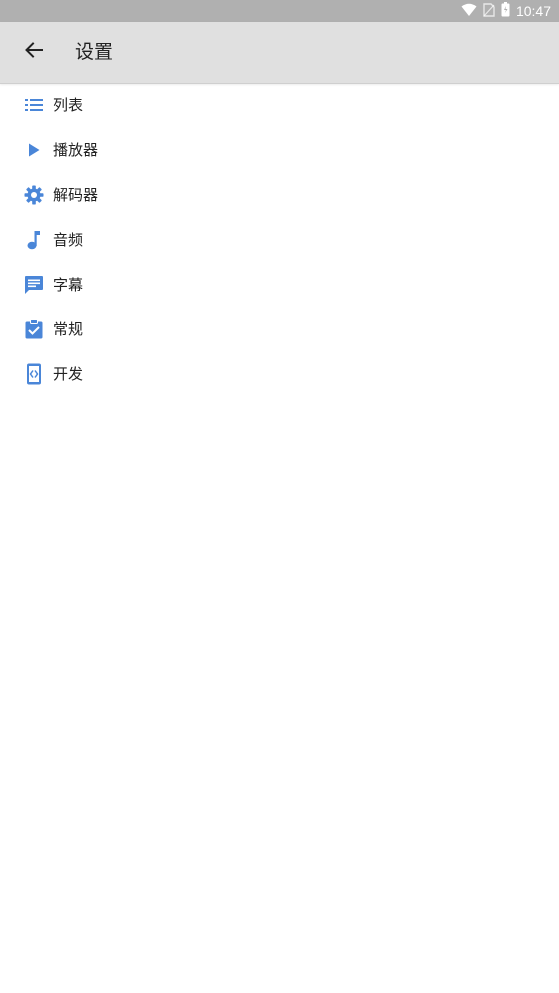 Image resolution: width=559 pixels, height=993 pixels. Describe the element at coordinates (279, 284) in the screenshot. I see `settings-item-subtitles: 字幕` at that location.